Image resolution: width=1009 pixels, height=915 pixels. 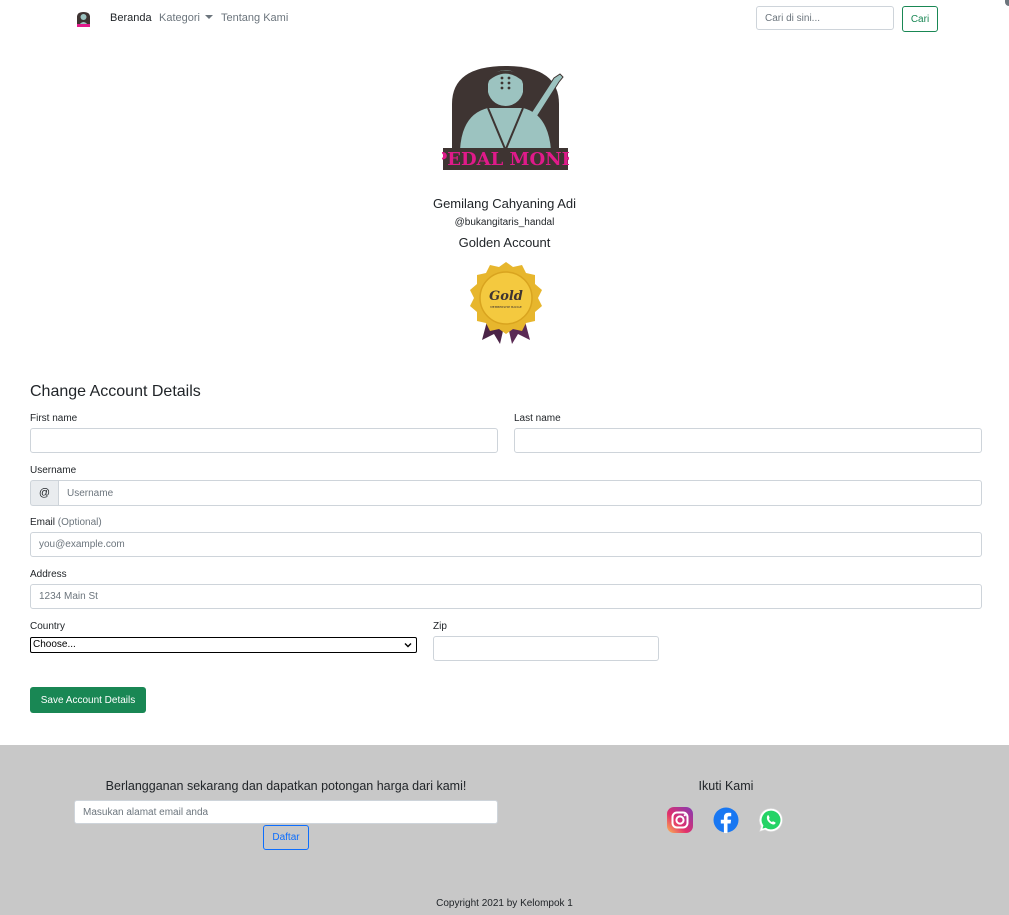 I want to click on email-label-text: Email, so click(x=43, y=522).